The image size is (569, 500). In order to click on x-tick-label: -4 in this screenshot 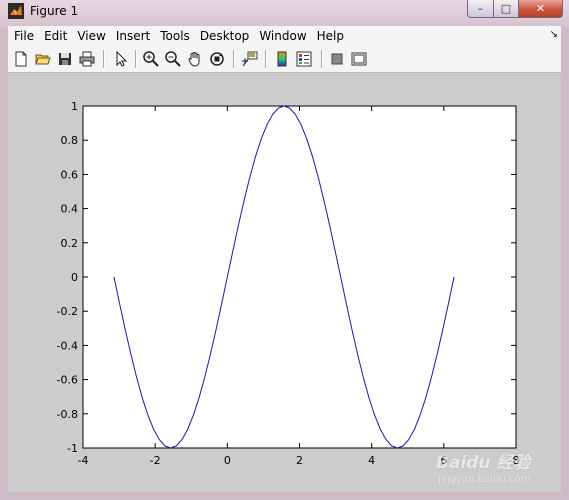, I will do `click(83, 460)`.